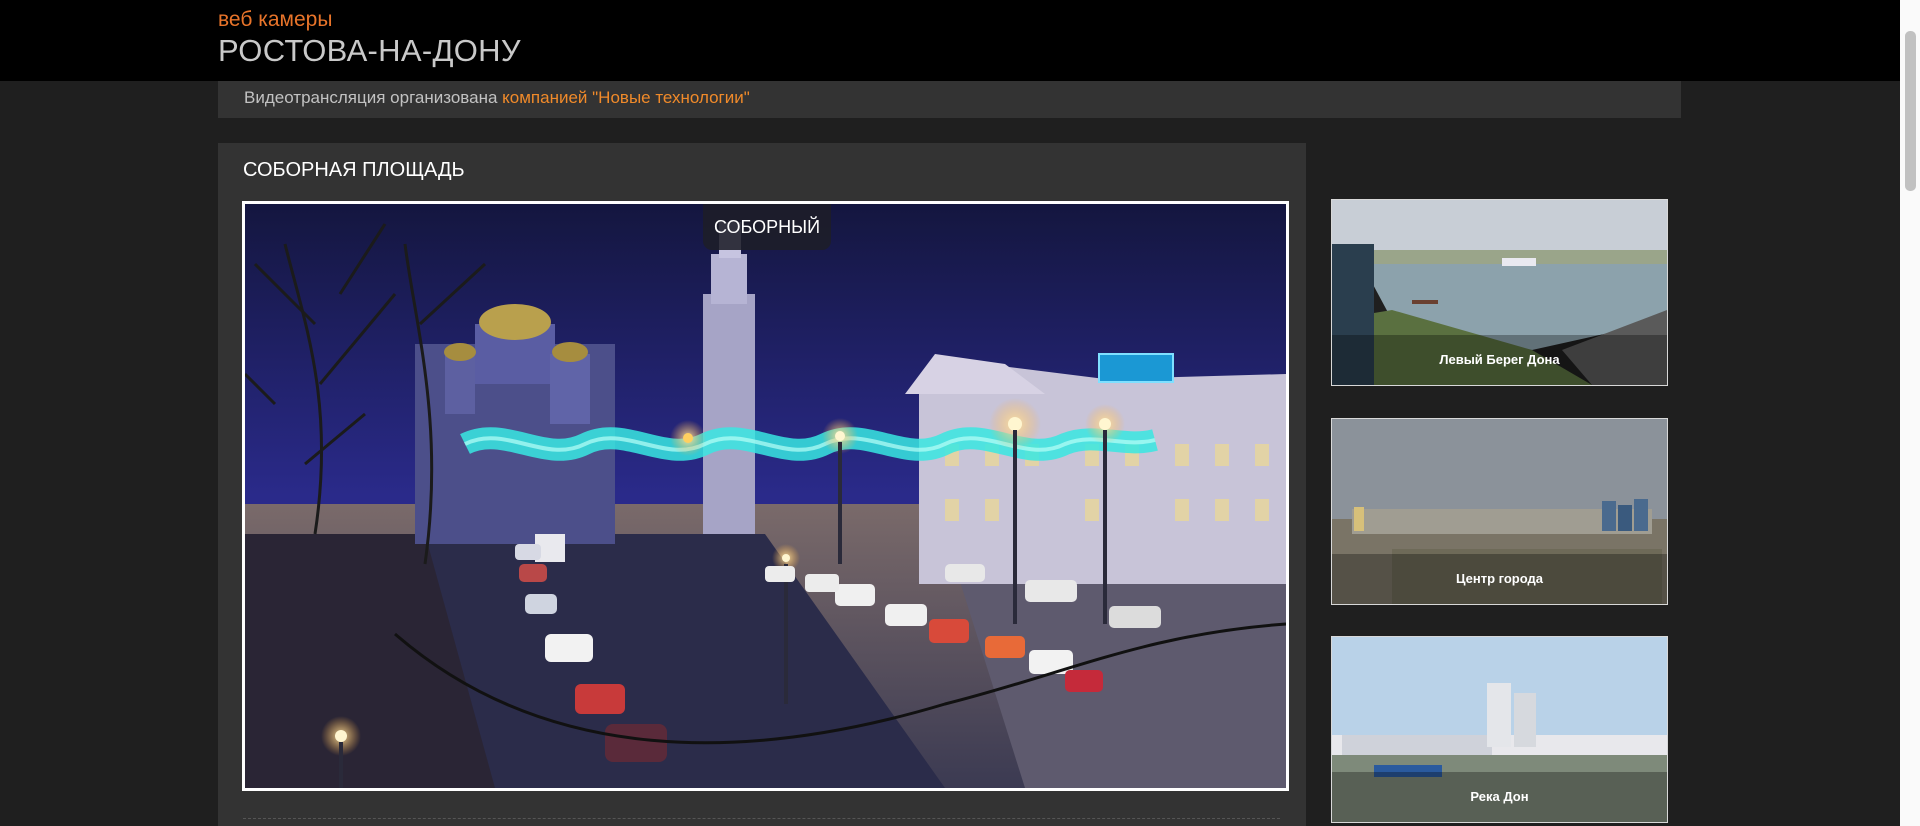  I want to click on scrollbar-thumb, so click(1910, 111).